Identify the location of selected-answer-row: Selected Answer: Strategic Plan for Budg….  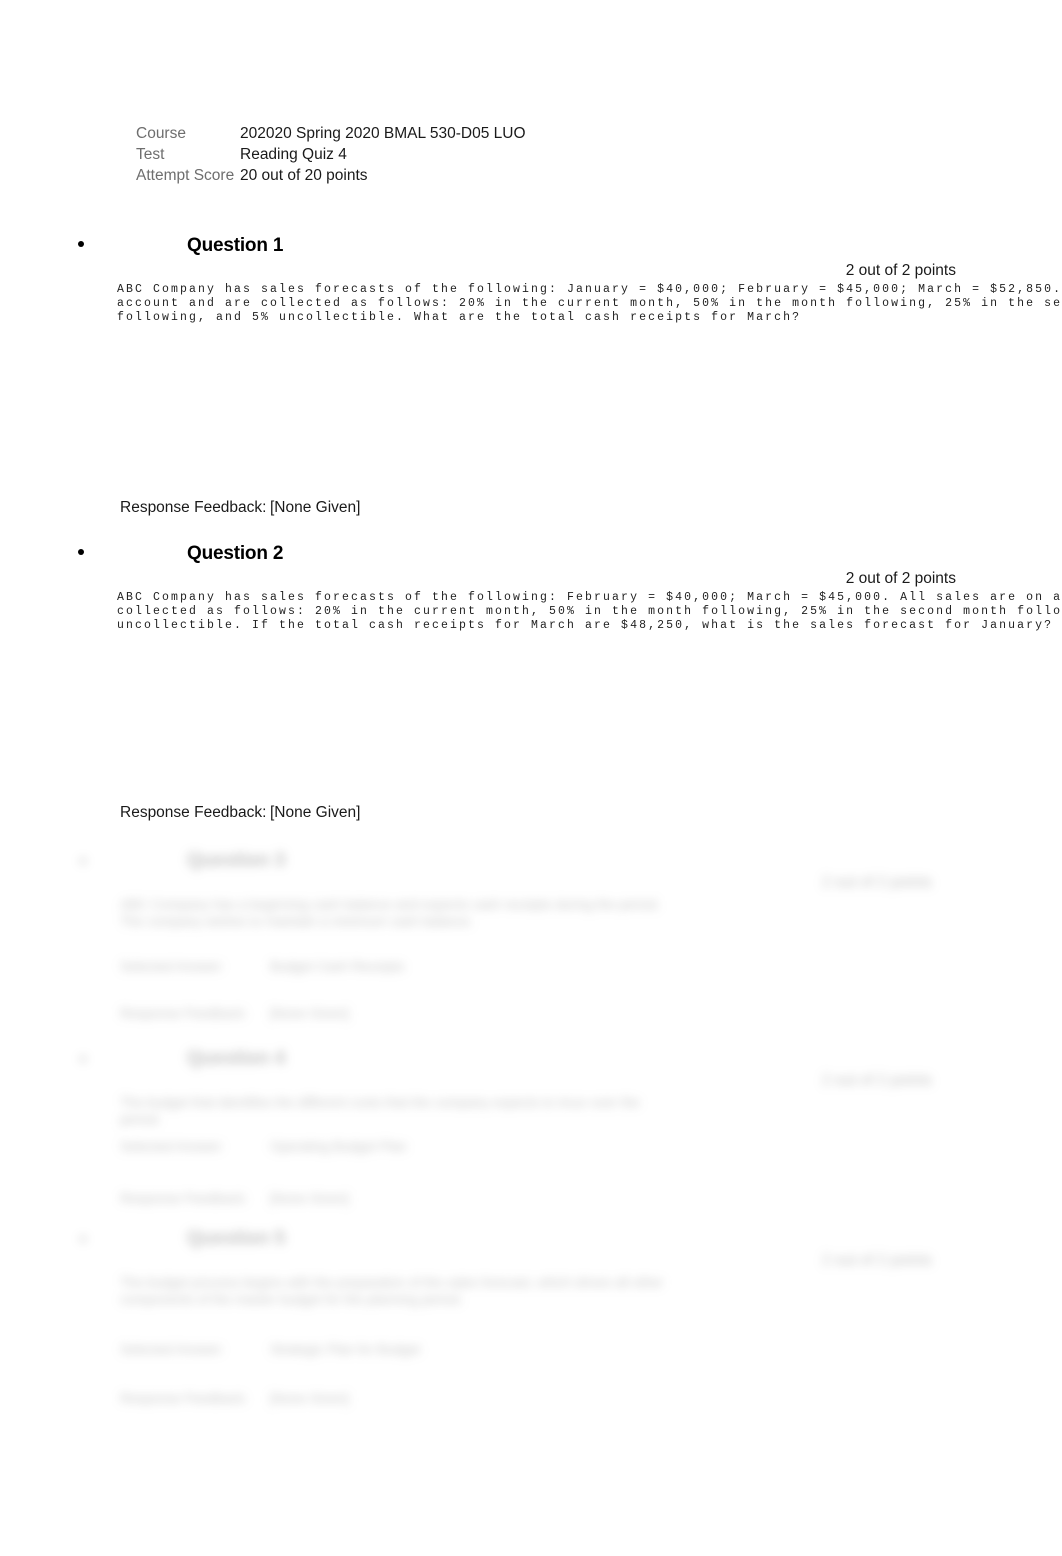
(420, 1349).